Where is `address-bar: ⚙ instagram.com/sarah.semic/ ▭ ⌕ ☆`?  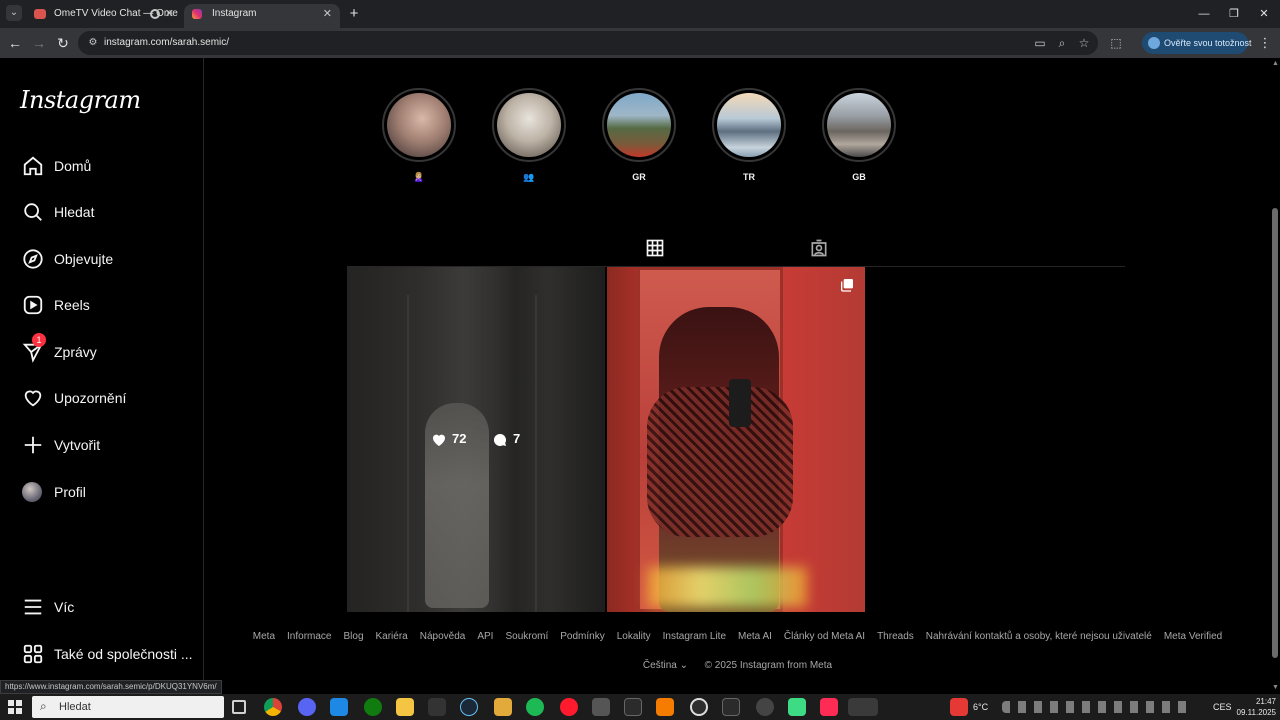 address-bar: ⚙ instagram.com/sarah.semic/ ▭ ⌕ ☆ is located at coordinates (588, 43).